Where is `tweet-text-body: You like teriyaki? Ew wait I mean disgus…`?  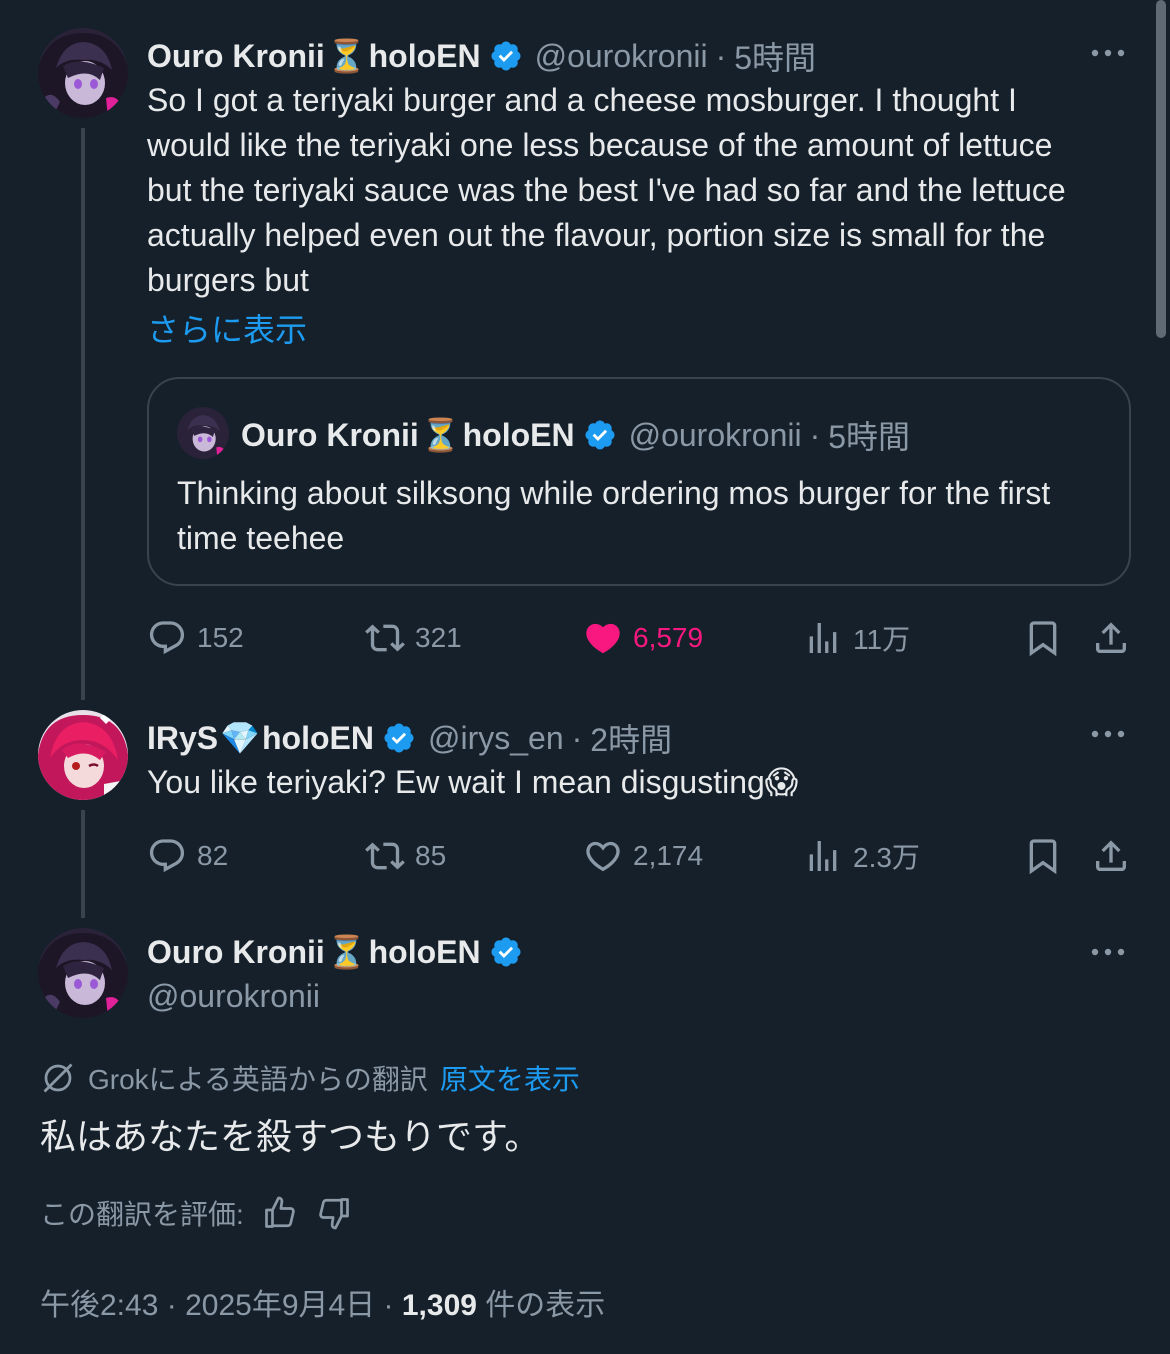
tweet-text-body: You like teriyaki? Ew wait I mean disgus… is located at coordinates (456, 782).